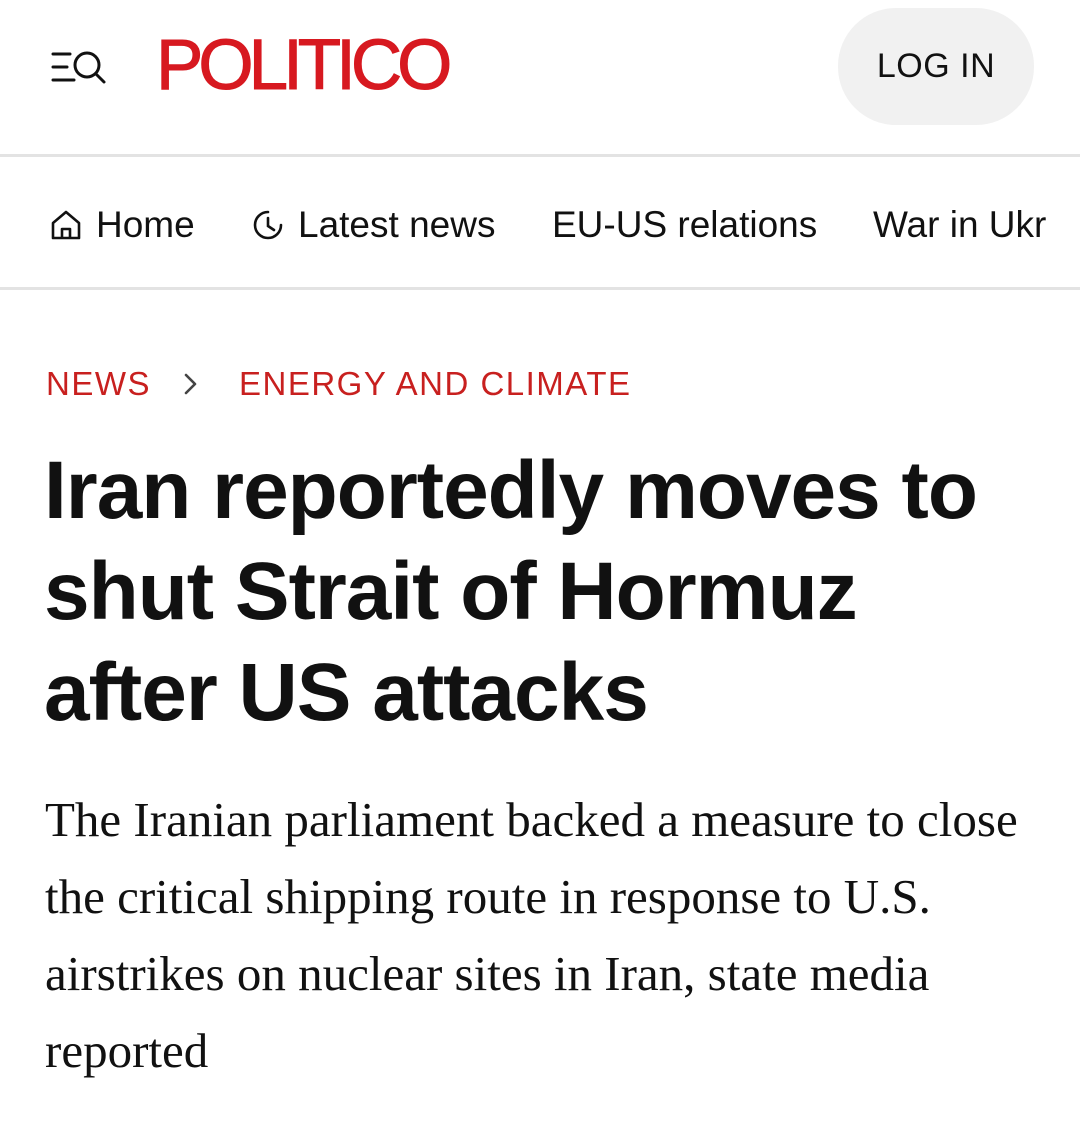  Describe the element at coordinates (1065, 223) in the screenshot. I see `nav-overflow-fade` at that location.